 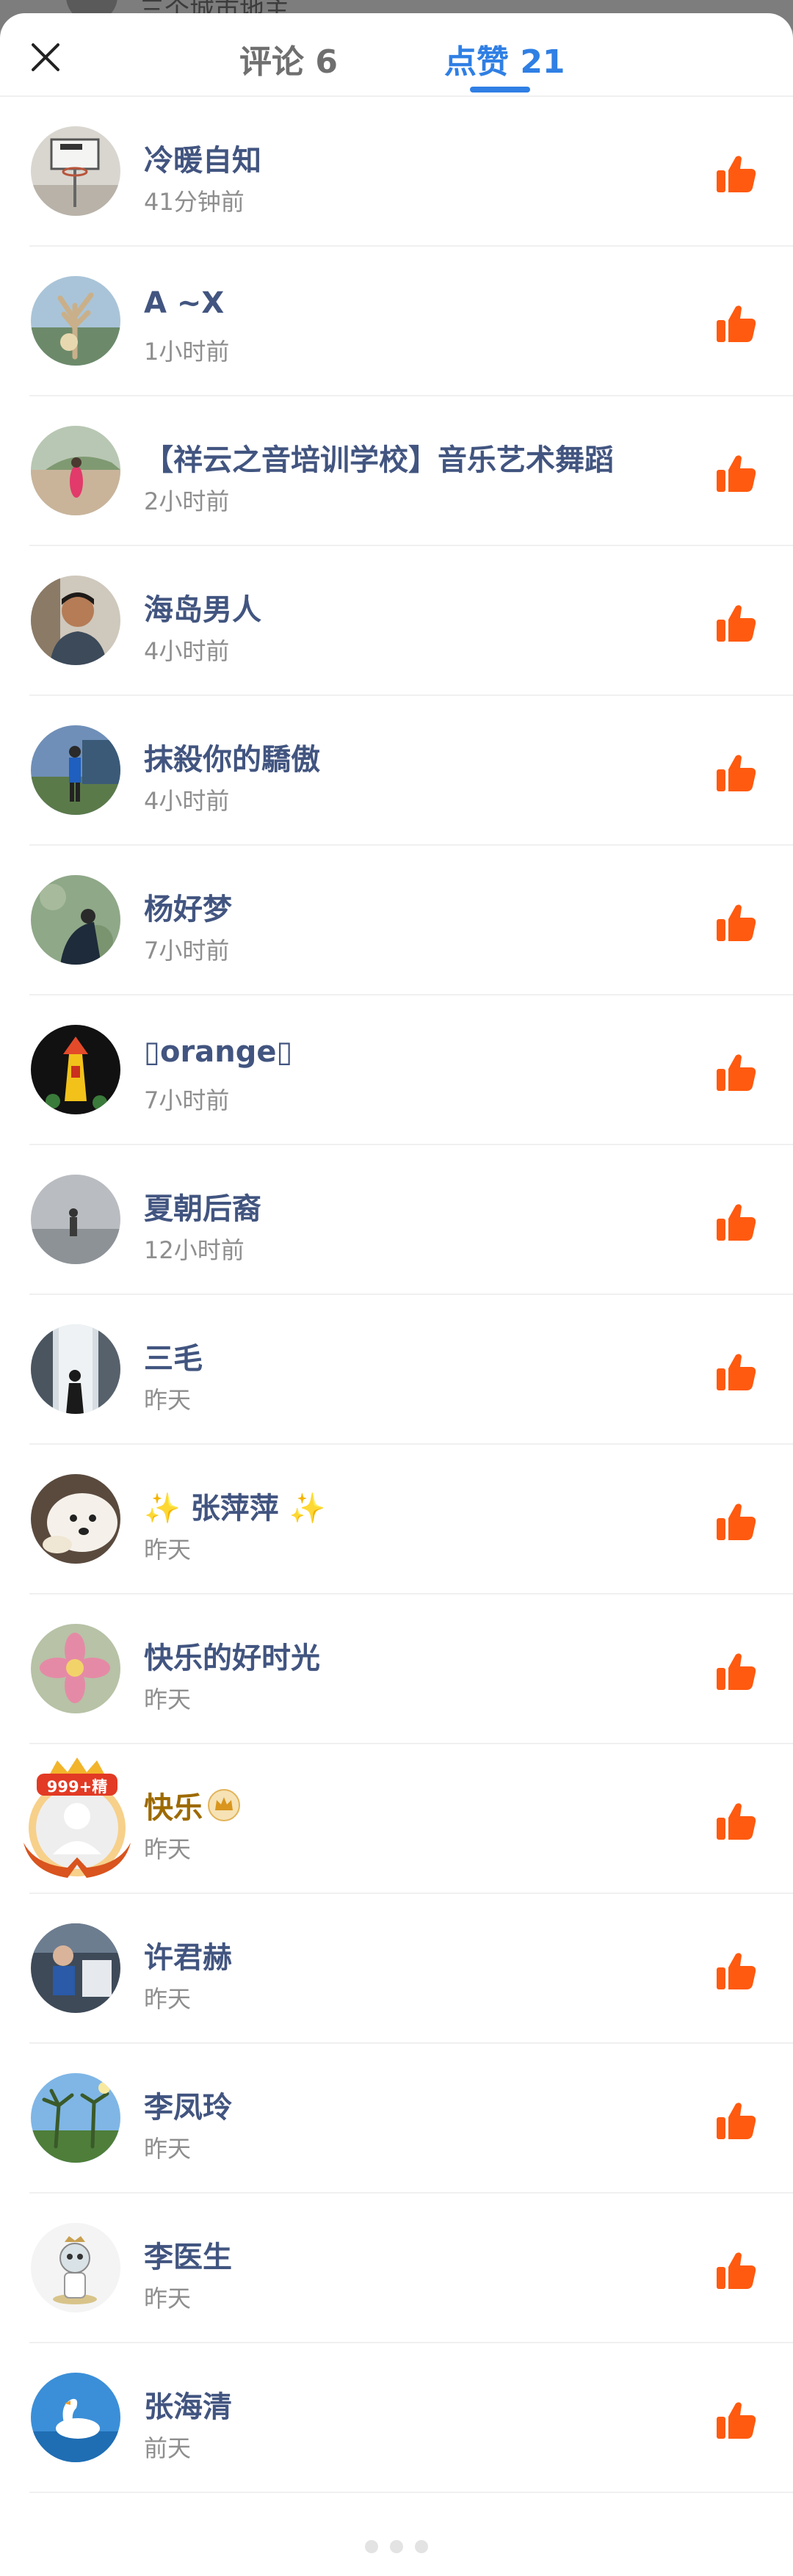 What do you see at coordinates (396, 1070) in the screenshot?
I see `list-item: ▯orange▯ 7小时前` at bounding box center [396, 1070].